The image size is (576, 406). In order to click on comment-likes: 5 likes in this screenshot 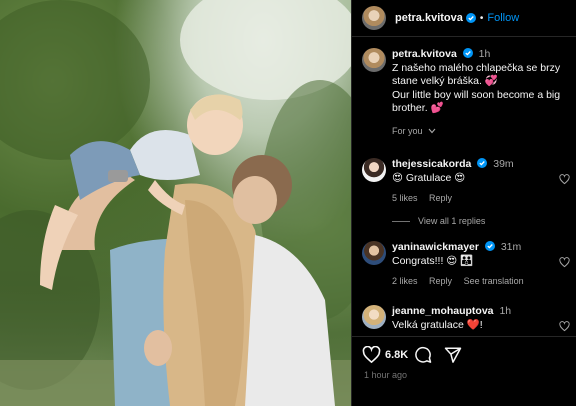, I will do `click(405, 198)`.